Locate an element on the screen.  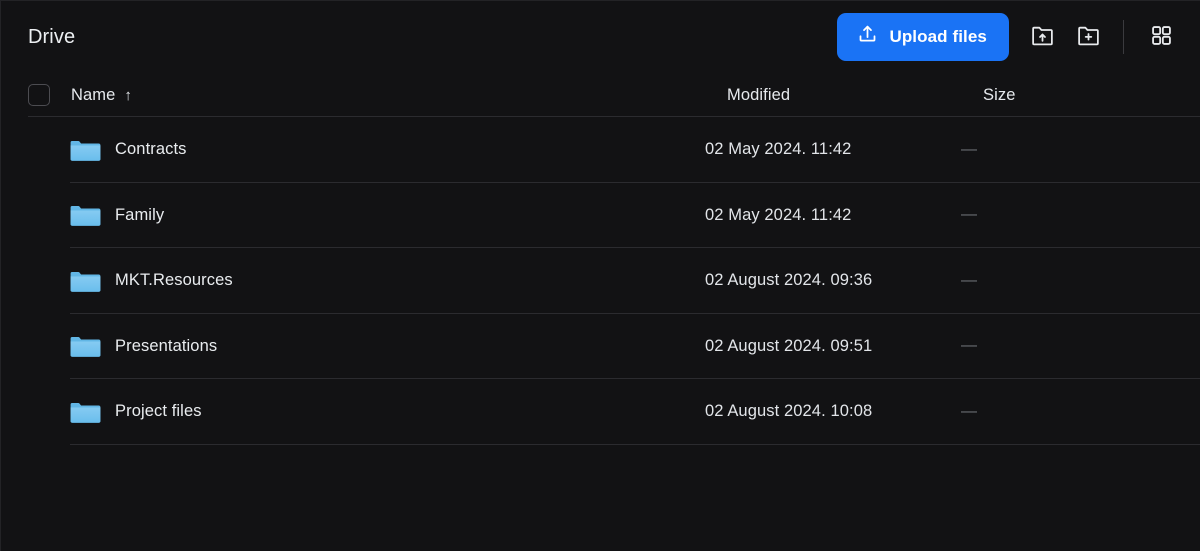
folder-upload-icon is located at coordinates (1042, 37).